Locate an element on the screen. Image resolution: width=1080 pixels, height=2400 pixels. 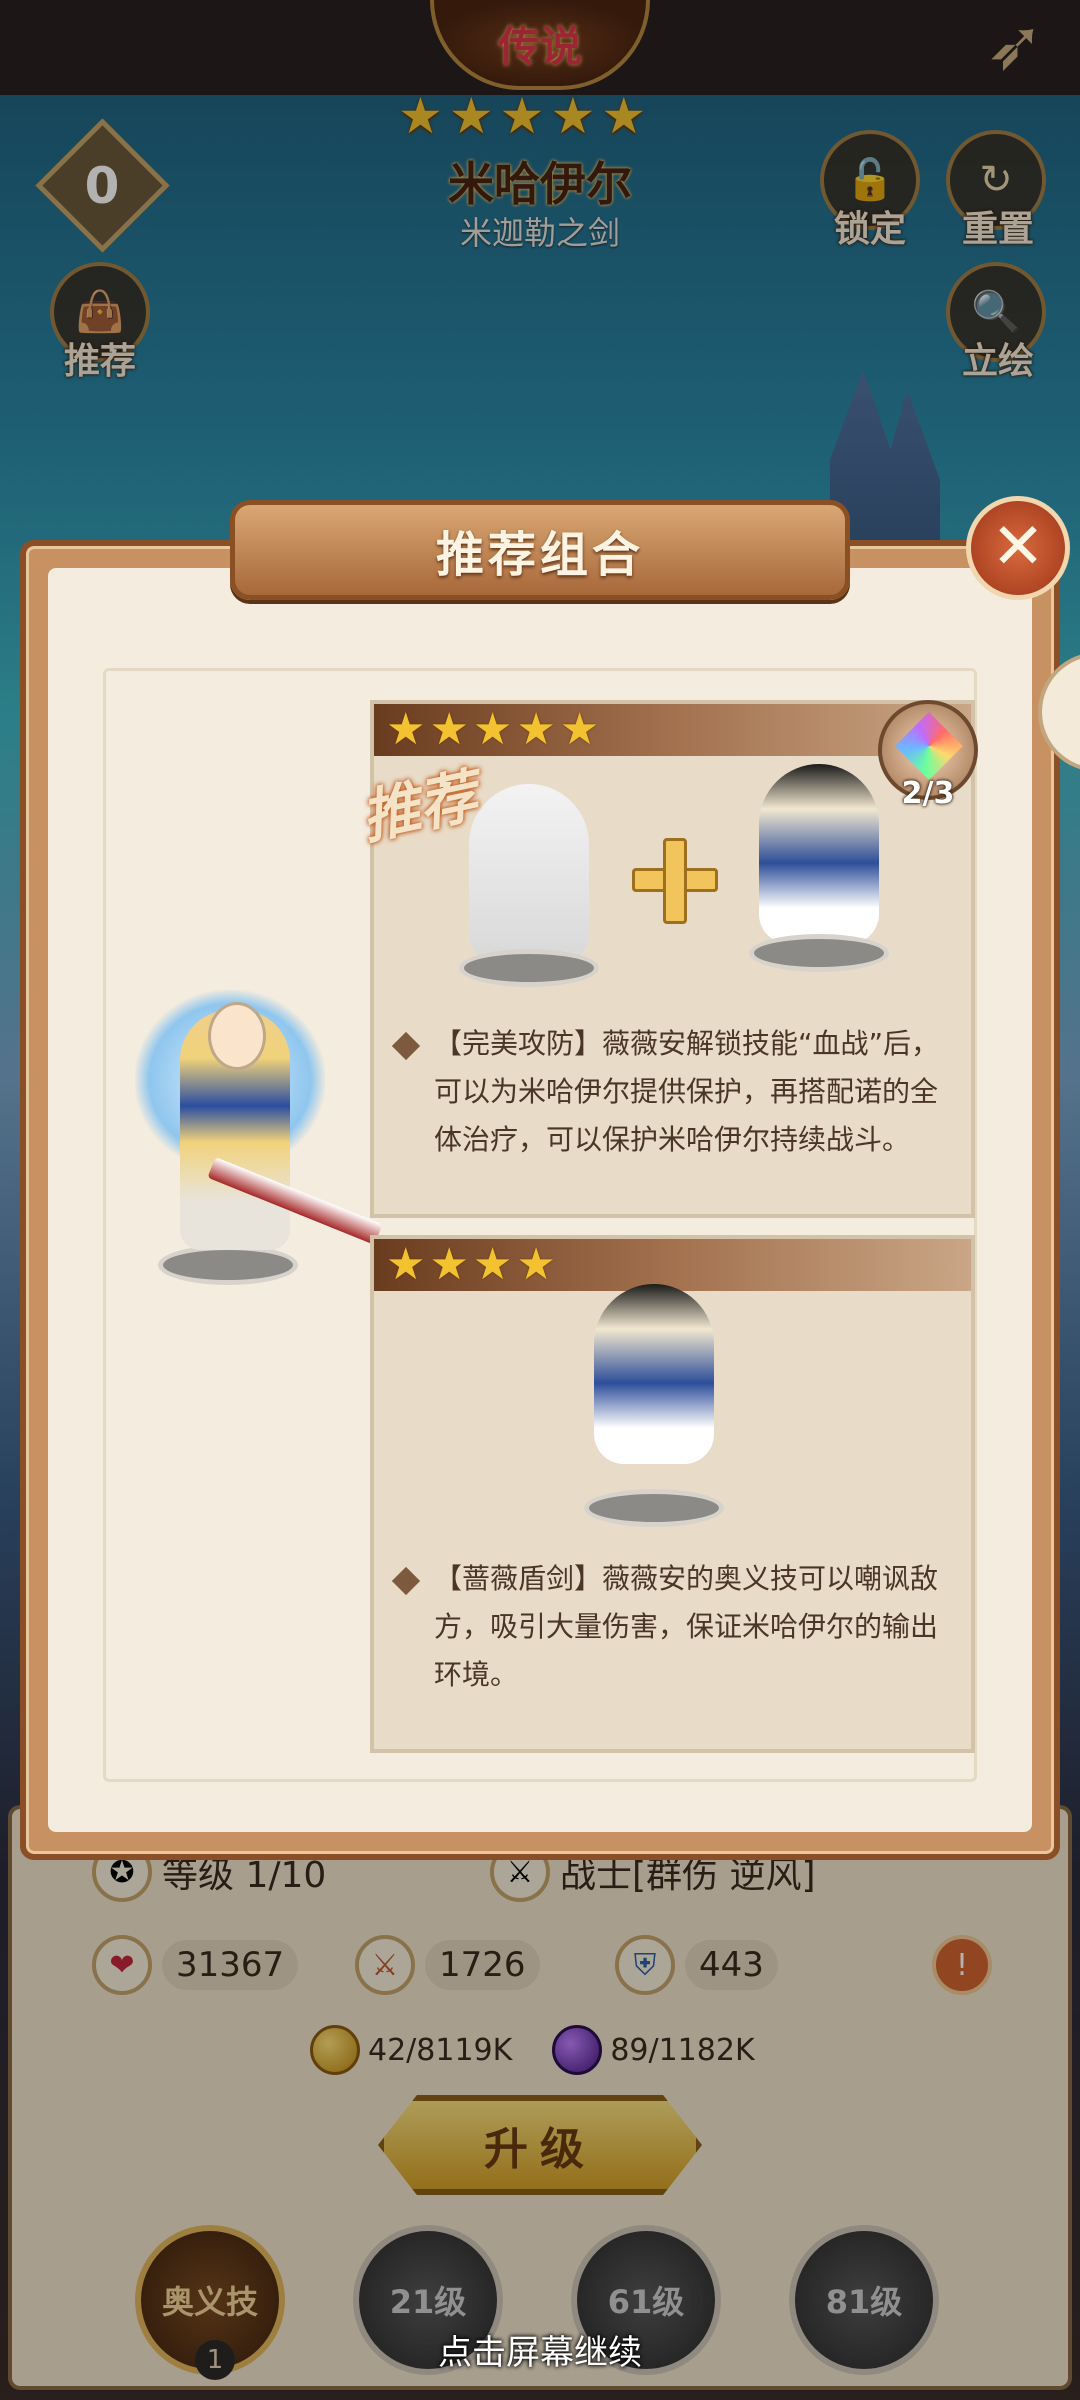
nuo-character-locked is located at coordinates (529, 874).